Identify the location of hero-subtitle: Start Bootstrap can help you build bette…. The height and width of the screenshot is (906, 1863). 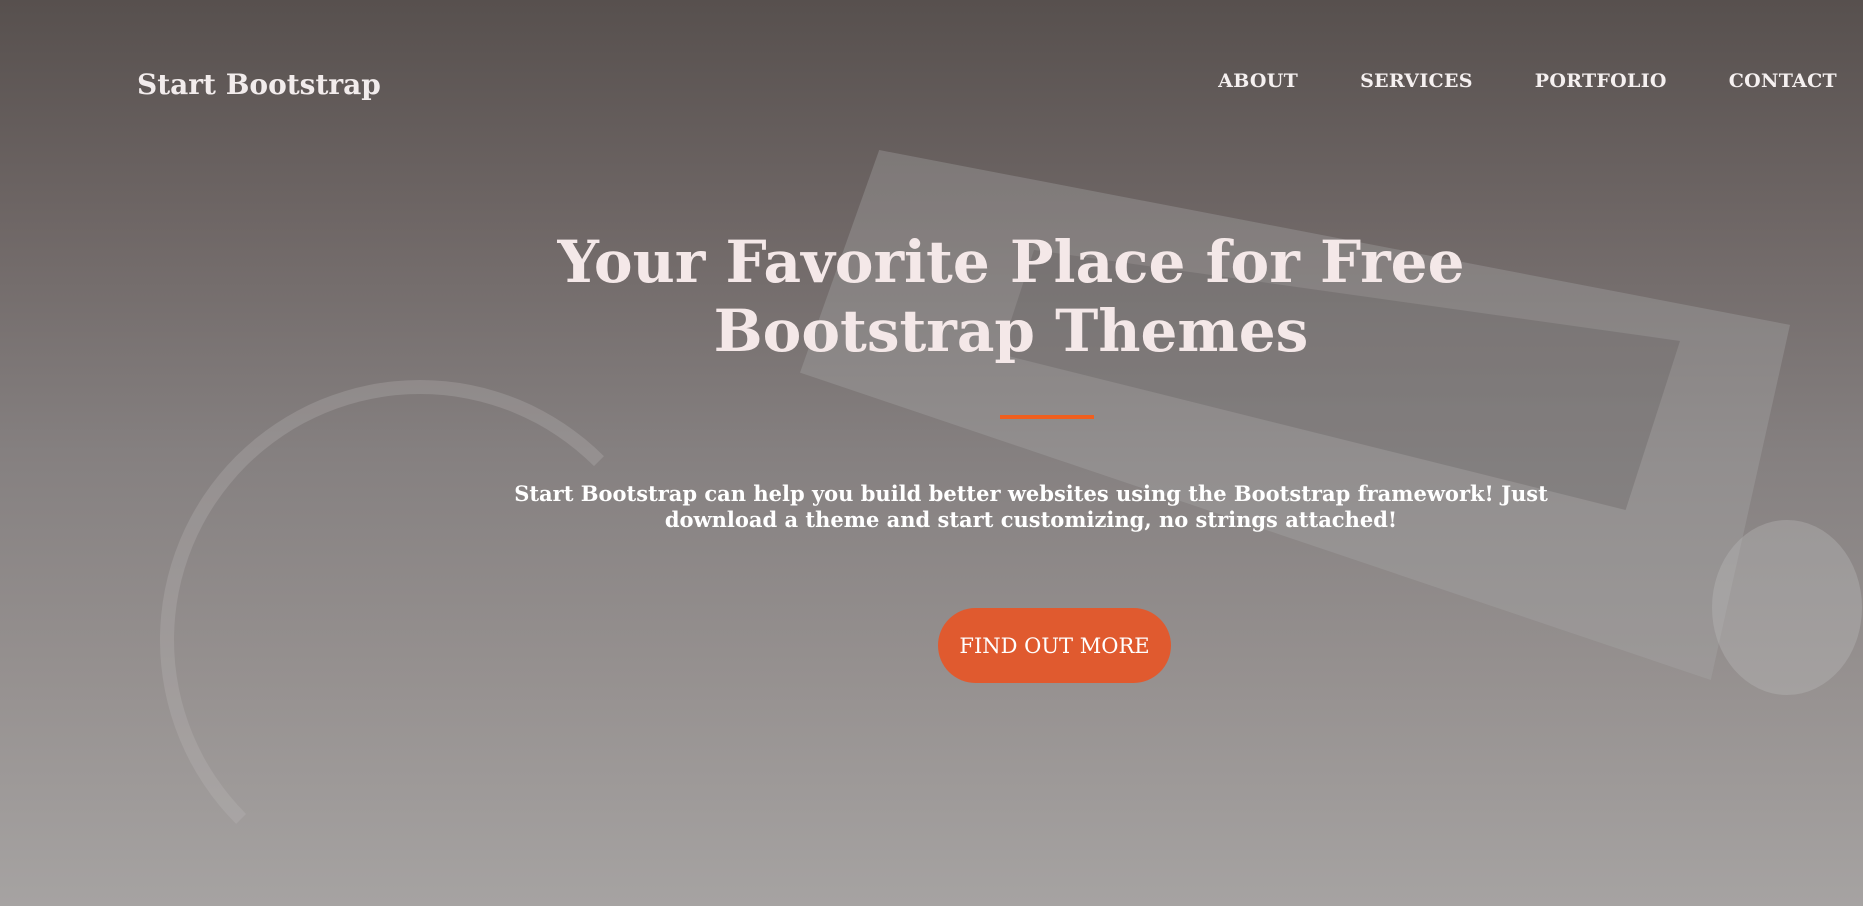
(1031, 506).